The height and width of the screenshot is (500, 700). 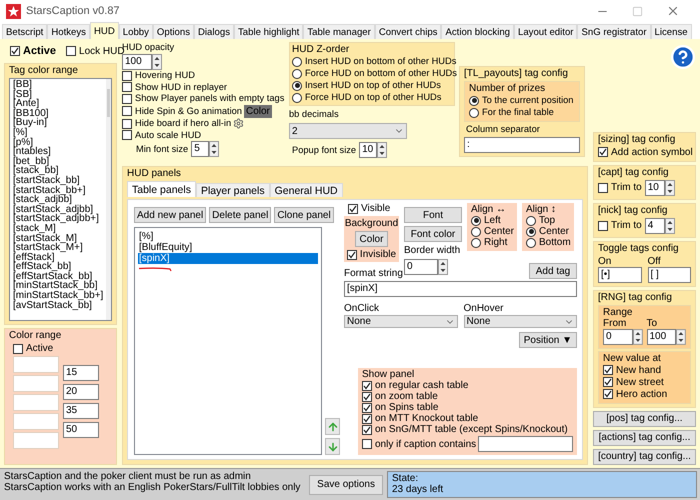 I want to click on tab: Action blocking, so click(x=477, y=31).